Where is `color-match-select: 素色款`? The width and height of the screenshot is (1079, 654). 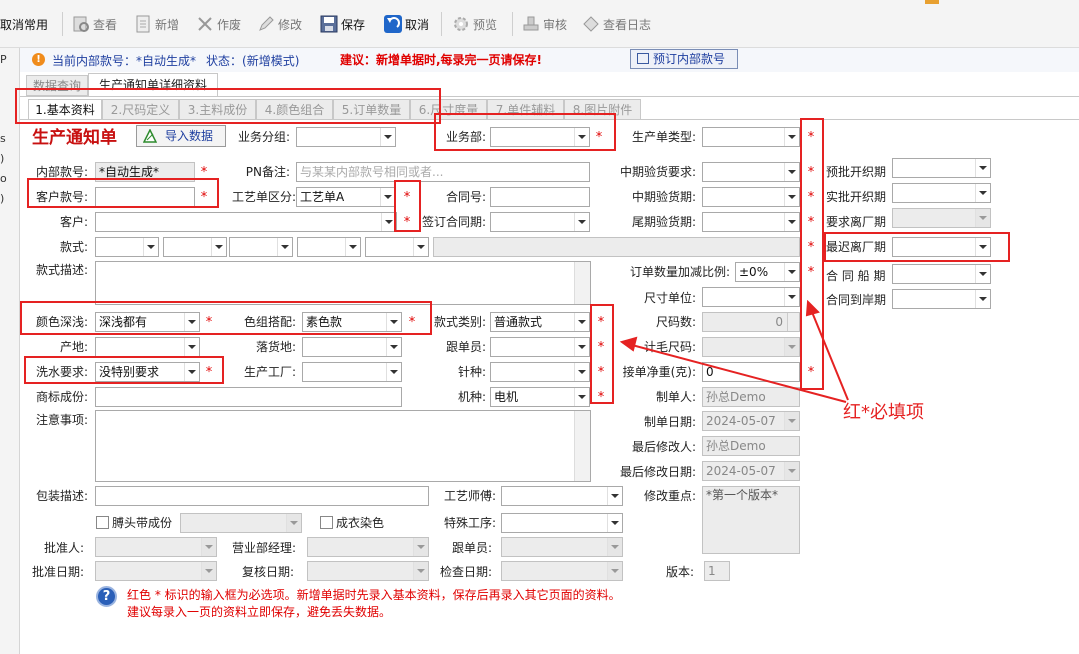
color-match-select: 素色款 is located at coordinates (352, 322).